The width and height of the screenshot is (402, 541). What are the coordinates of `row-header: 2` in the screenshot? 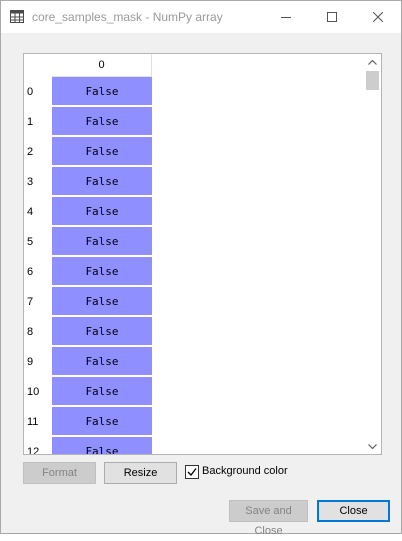 It's located at (38, 152).